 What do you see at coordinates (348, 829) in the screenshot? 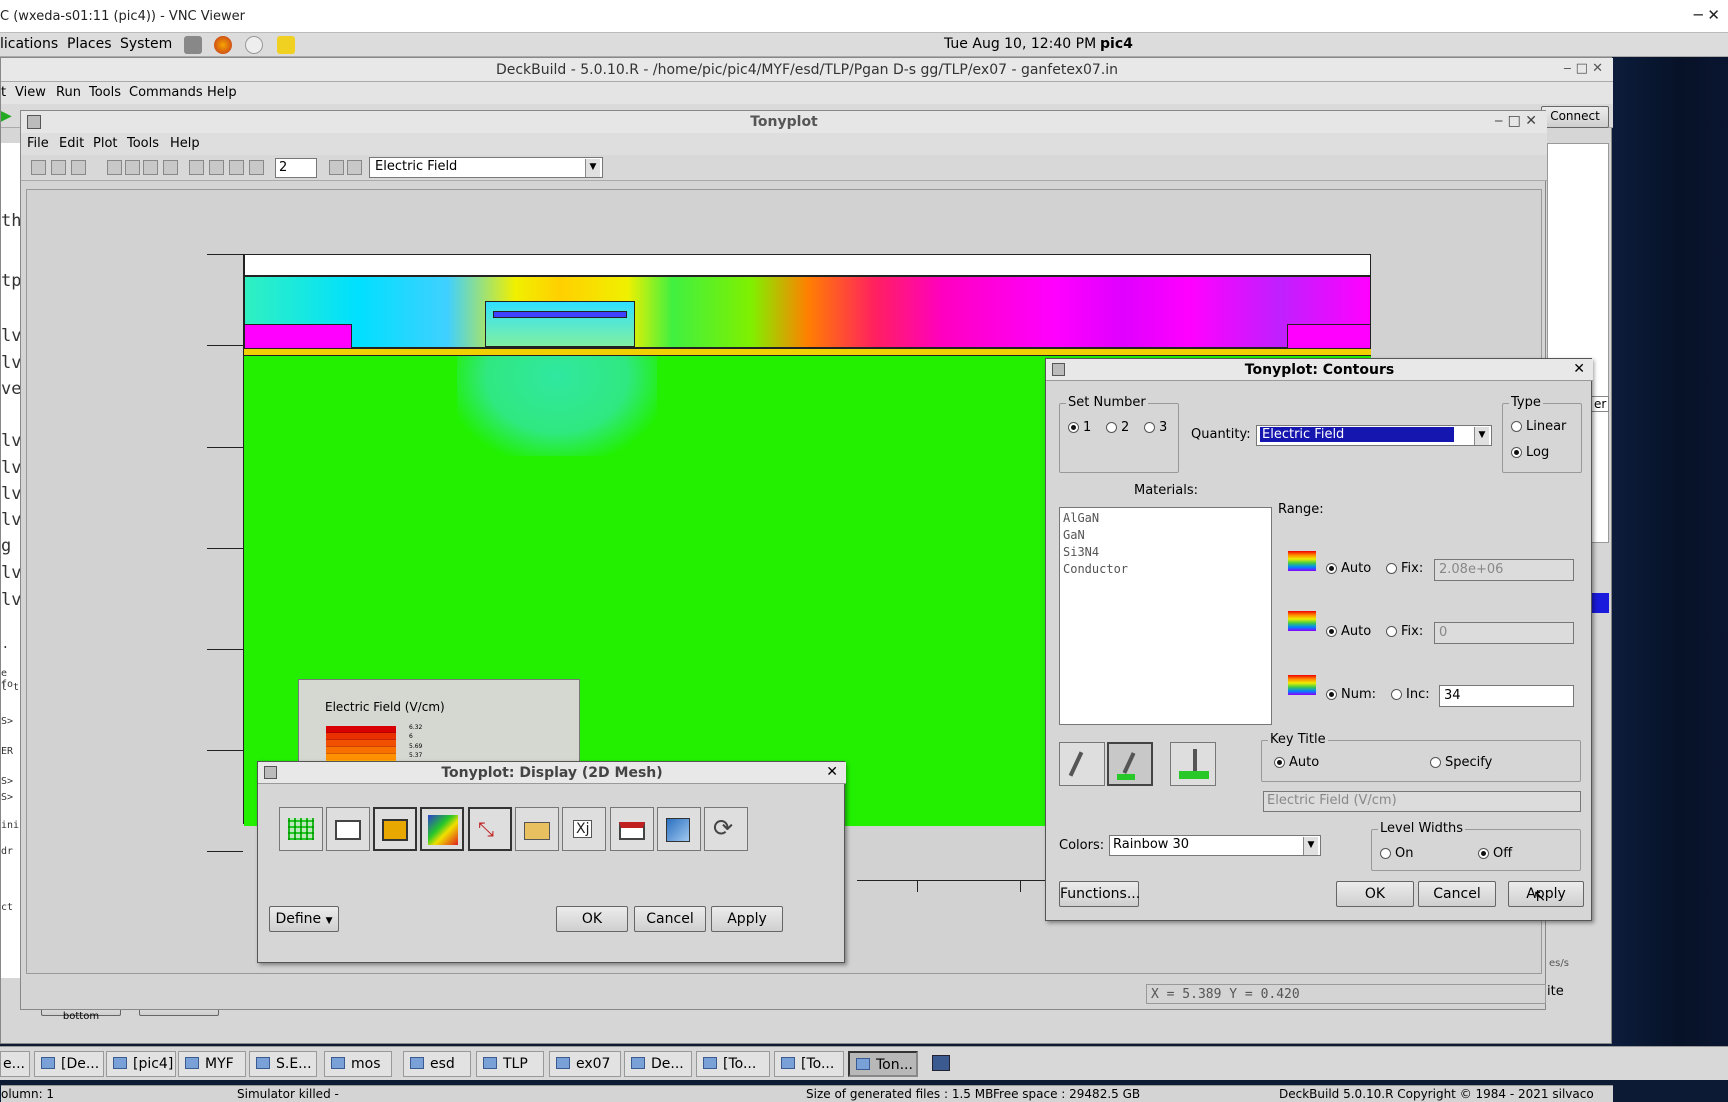
I see `edges-button` at bounding box center [348, 829].